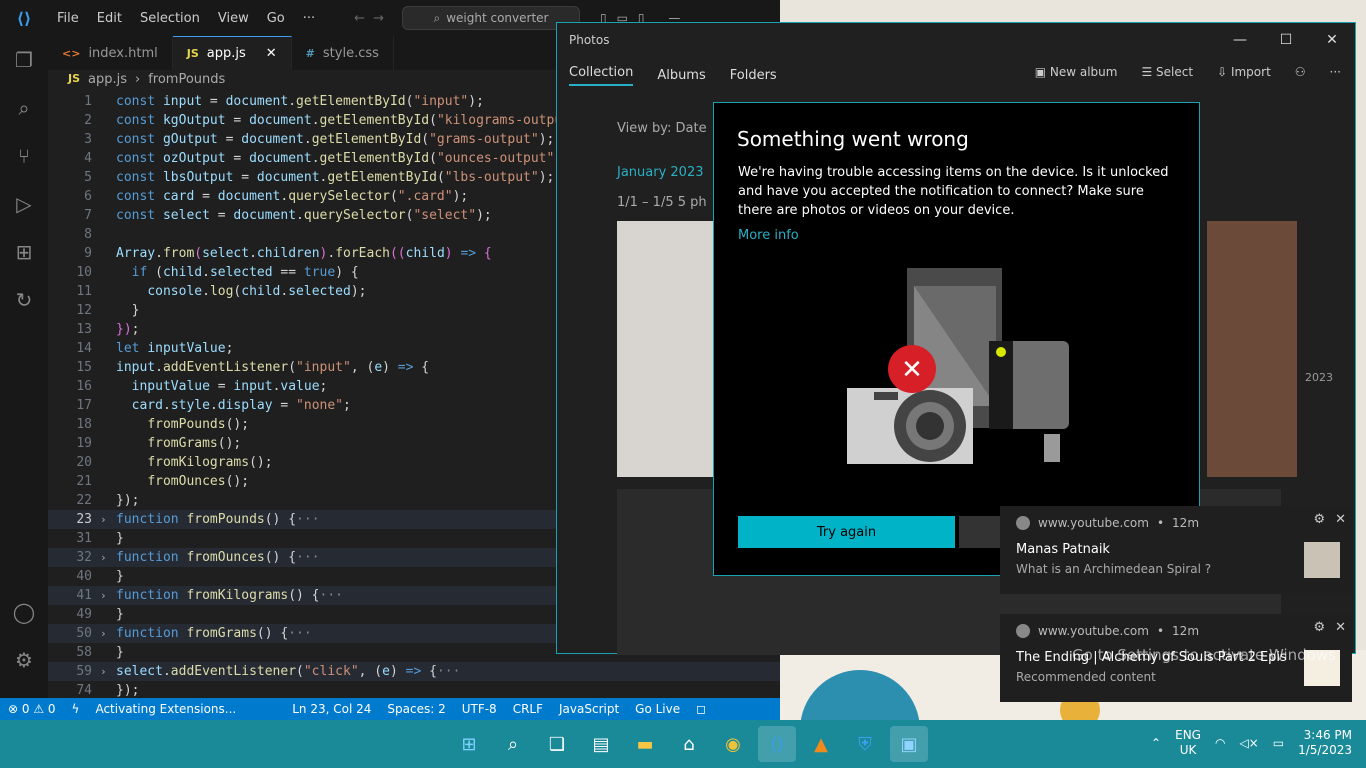  Describe the element at coordinates (1319, 377) in the screenshot. I see `timeline-year: 2023` at that location.